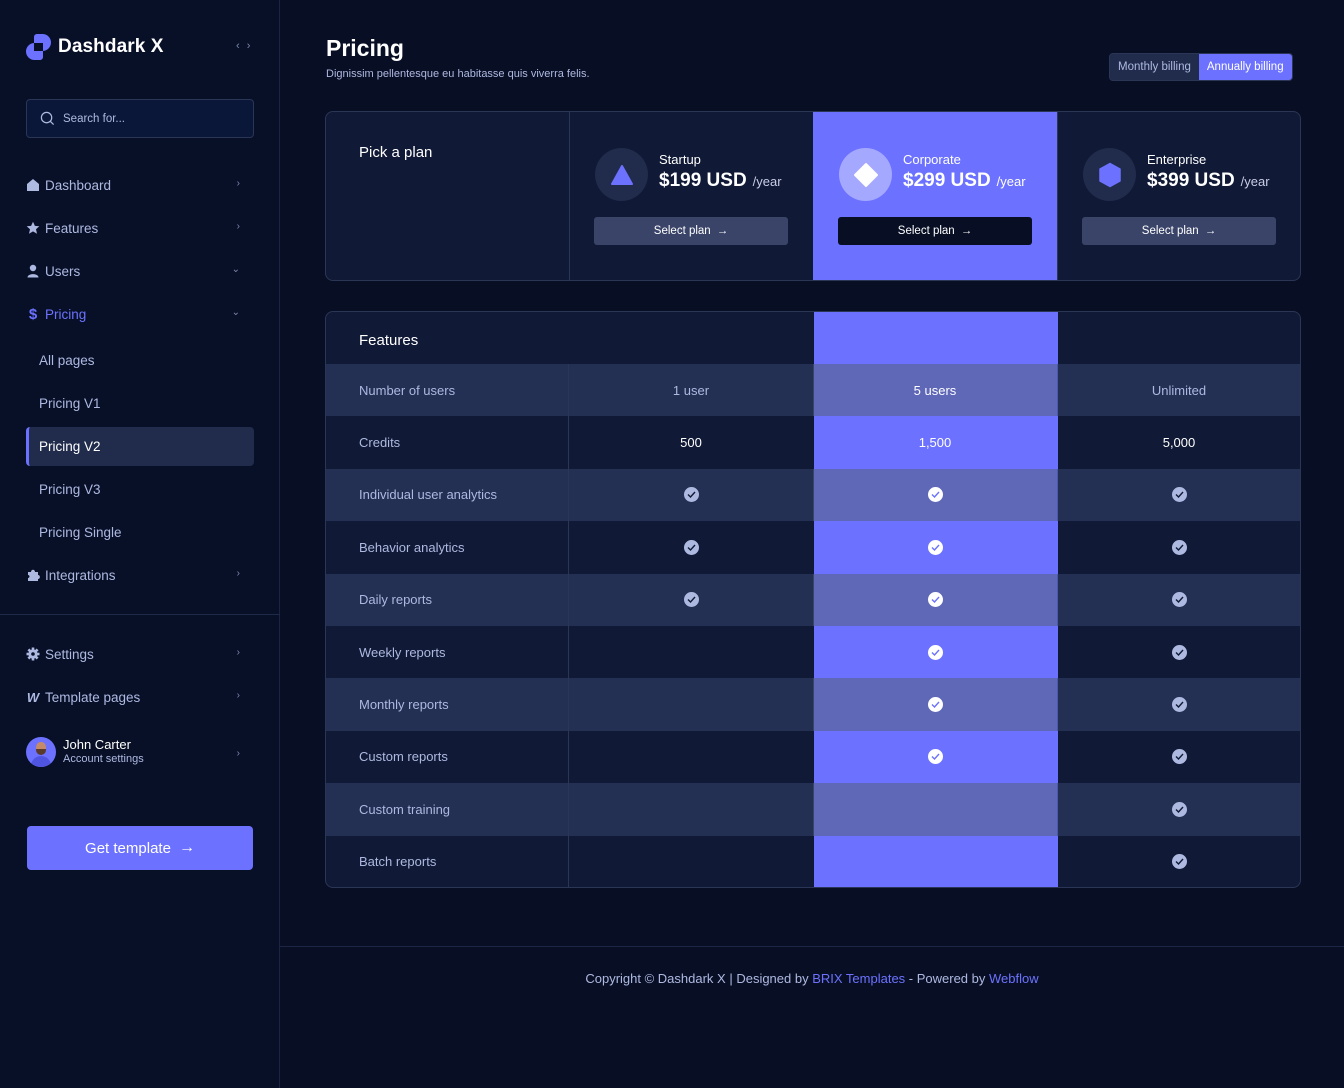  I want to click on sidebar-item-label: Dashboard, so click(78, 185).